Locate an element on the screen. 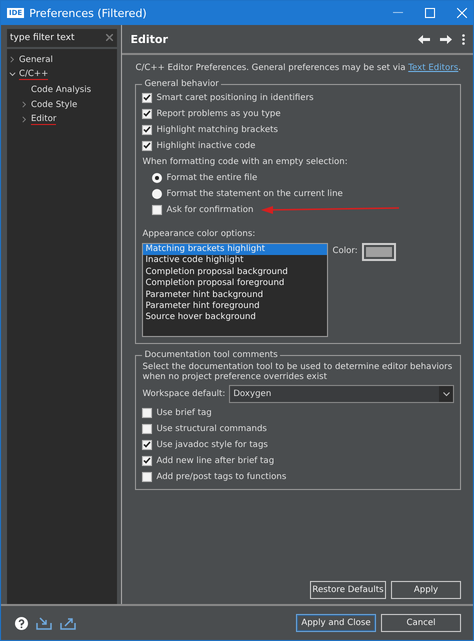  option-label: Format the entire file is located at coordinates (212, 177).